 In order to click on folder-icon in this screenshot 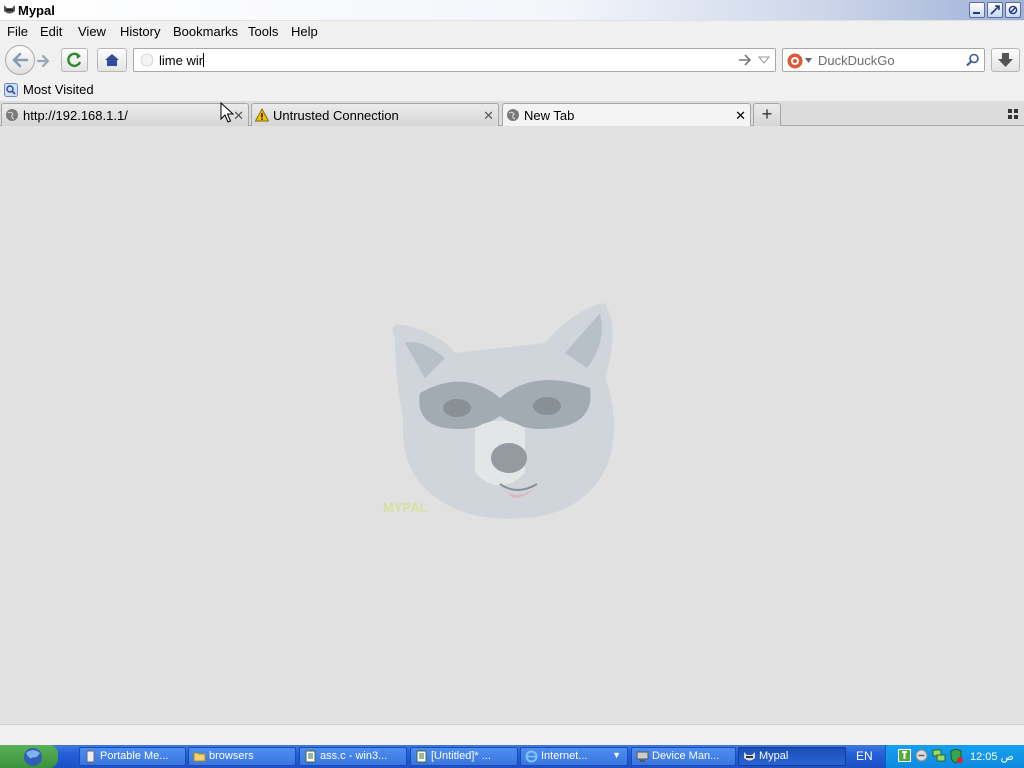, I will do `click(199, 757)`.